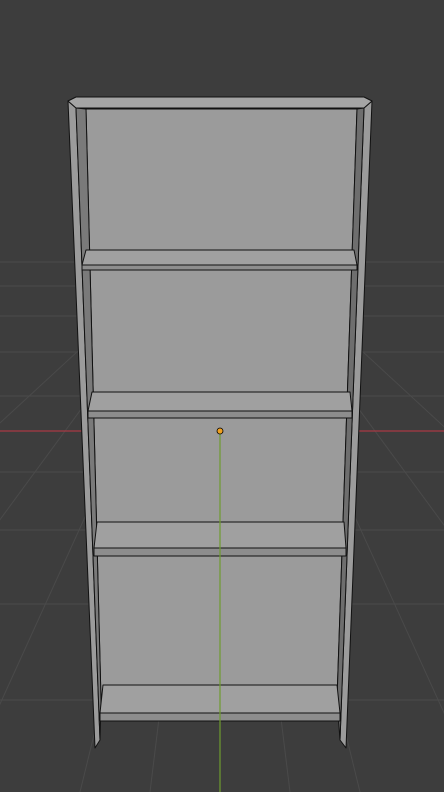  What do you see at coordinates (220, 102) in the screenshot?
I see `top-panel` at bounding box center [220, 102].